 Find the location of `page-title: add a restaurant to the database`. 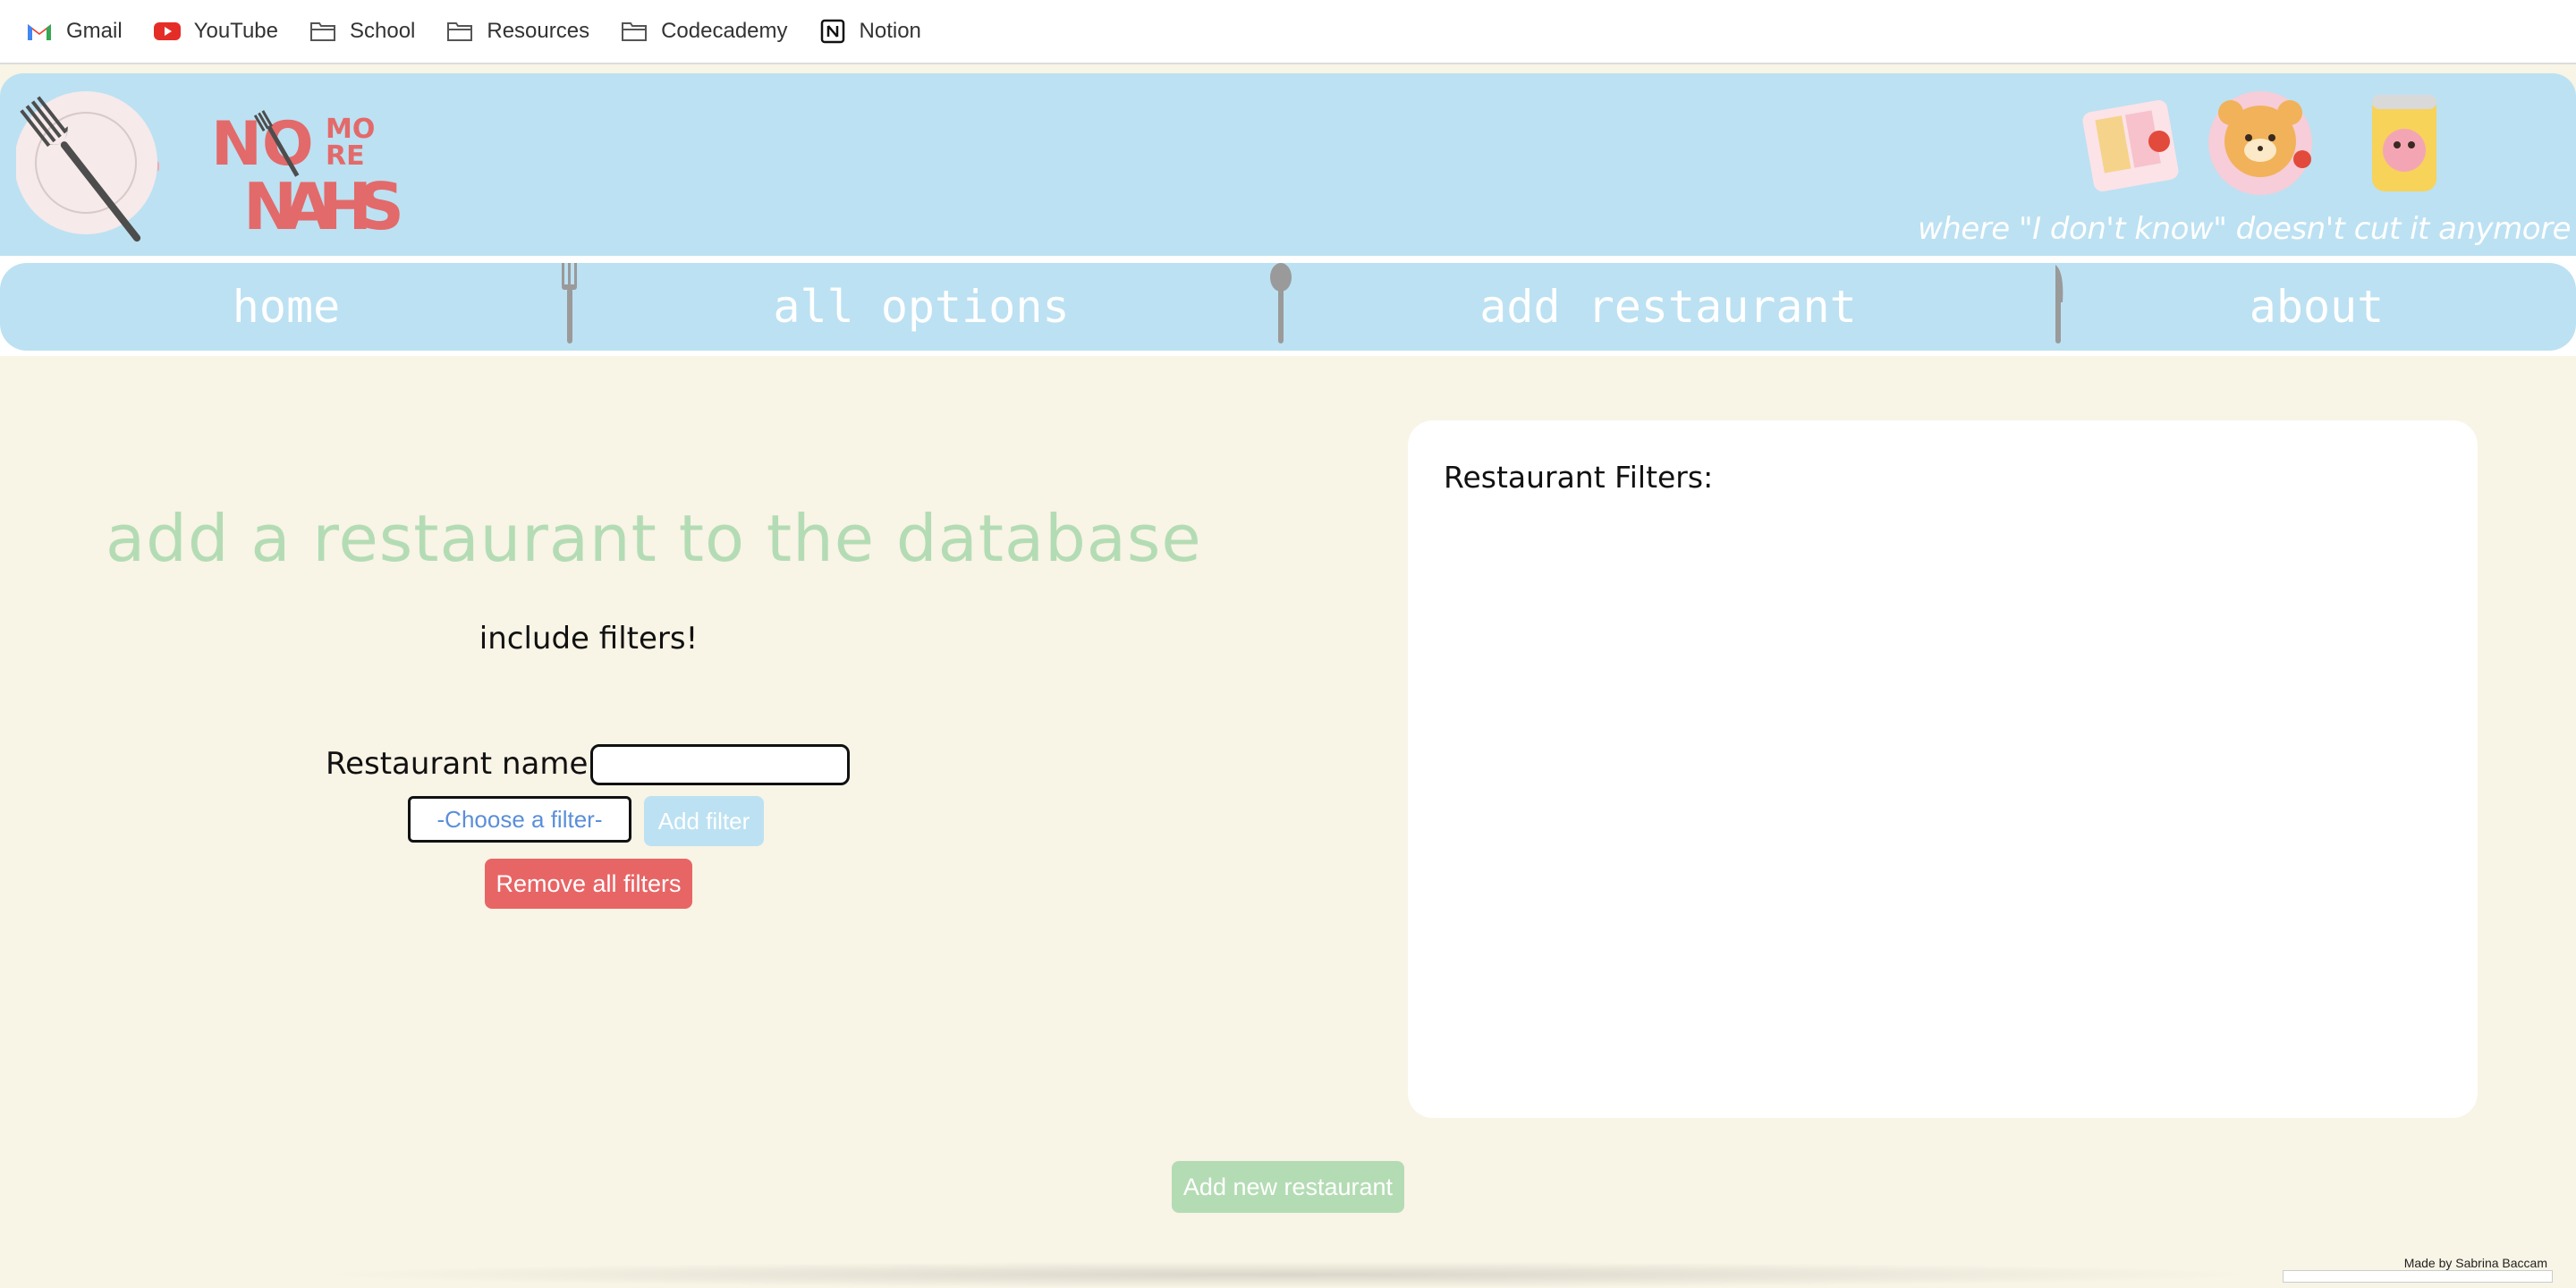

page-title: add a restaurant to the database is located at coordinates (654, 538).